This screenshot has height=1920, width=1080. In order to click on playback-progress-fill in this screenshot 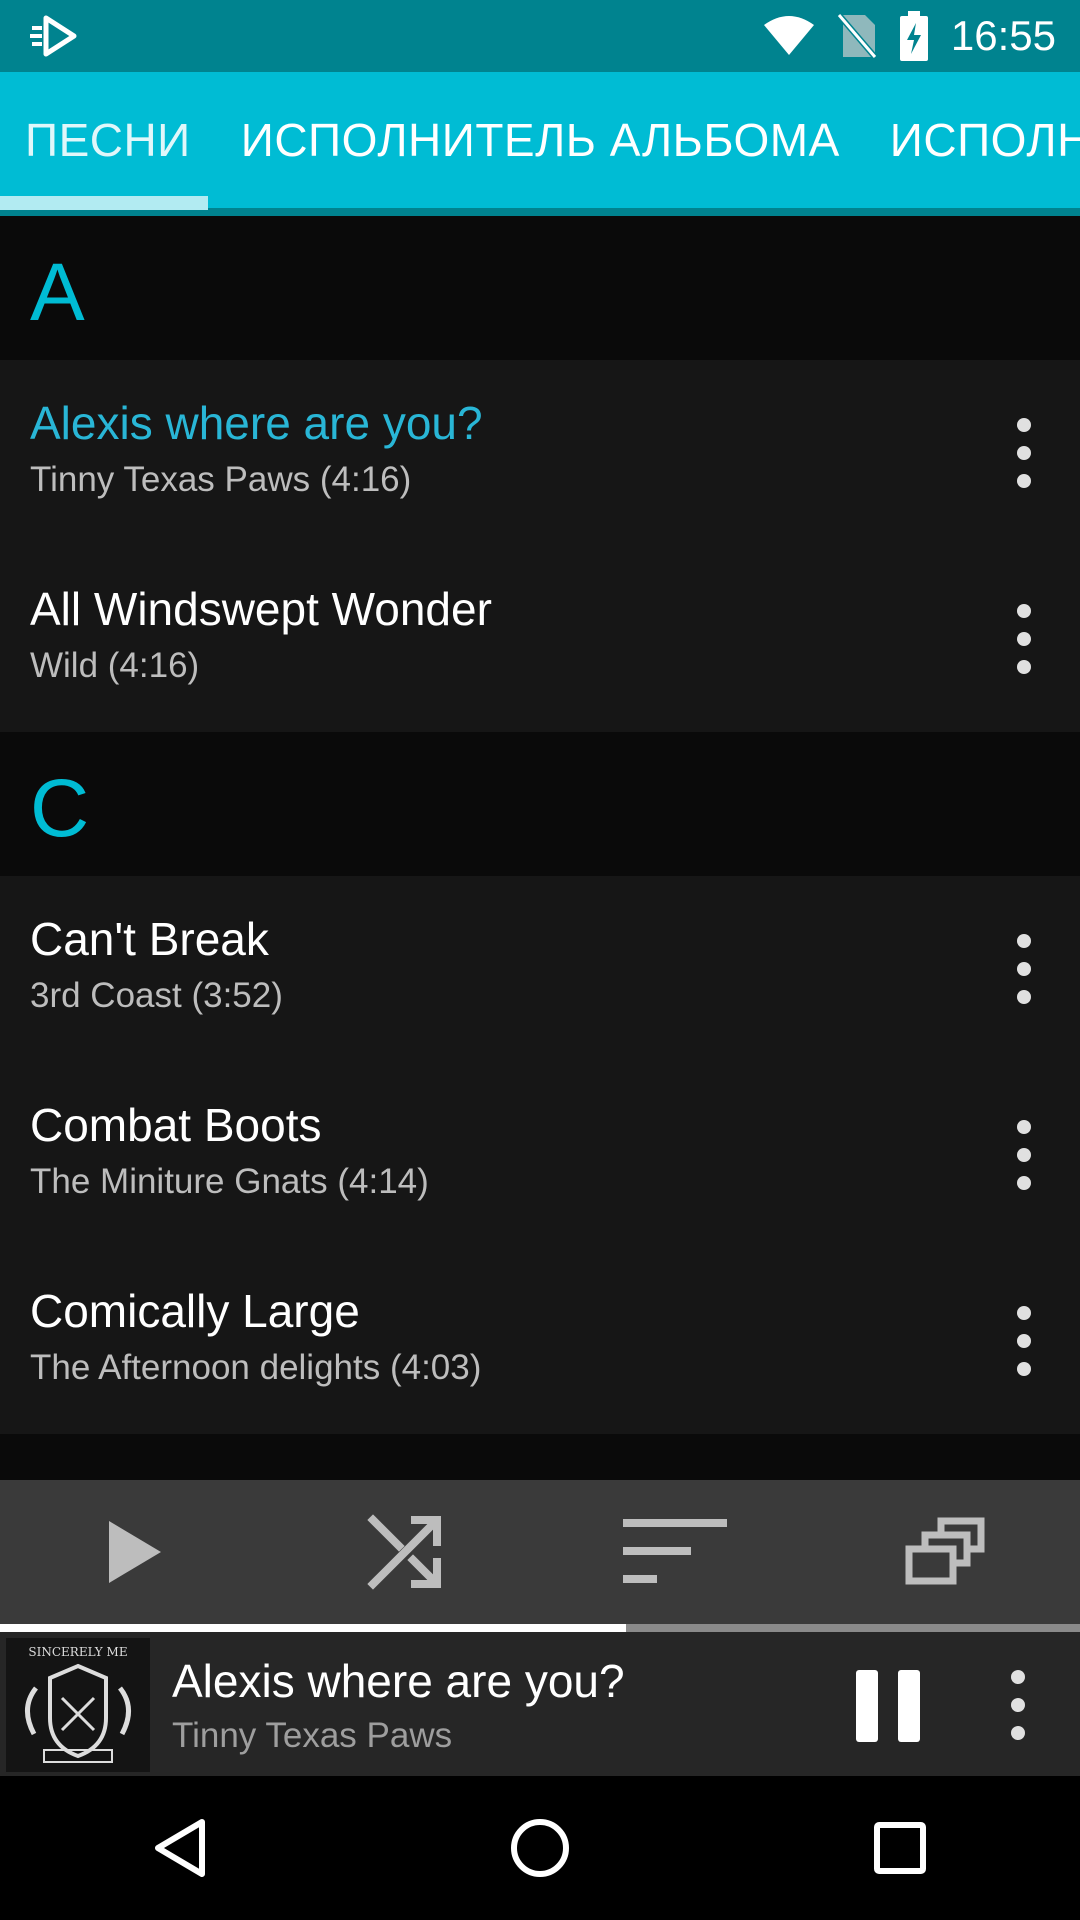, I will do `click(313, 1628)`.